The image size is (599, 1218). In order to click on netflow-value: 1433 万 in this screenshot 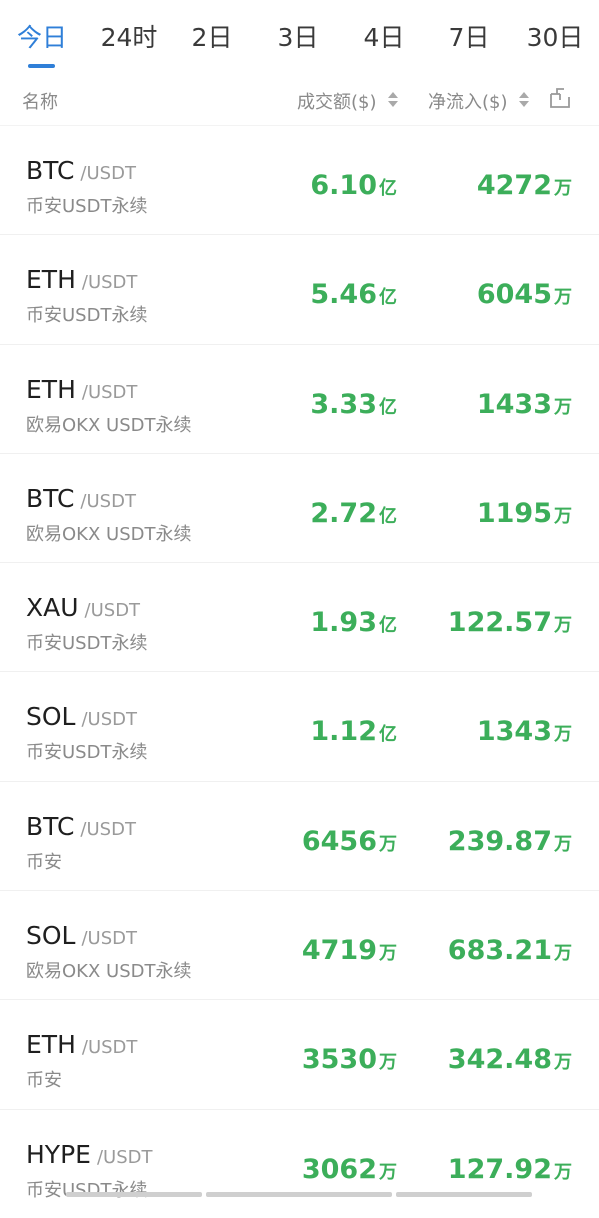, I will do `click(524, 404)`.